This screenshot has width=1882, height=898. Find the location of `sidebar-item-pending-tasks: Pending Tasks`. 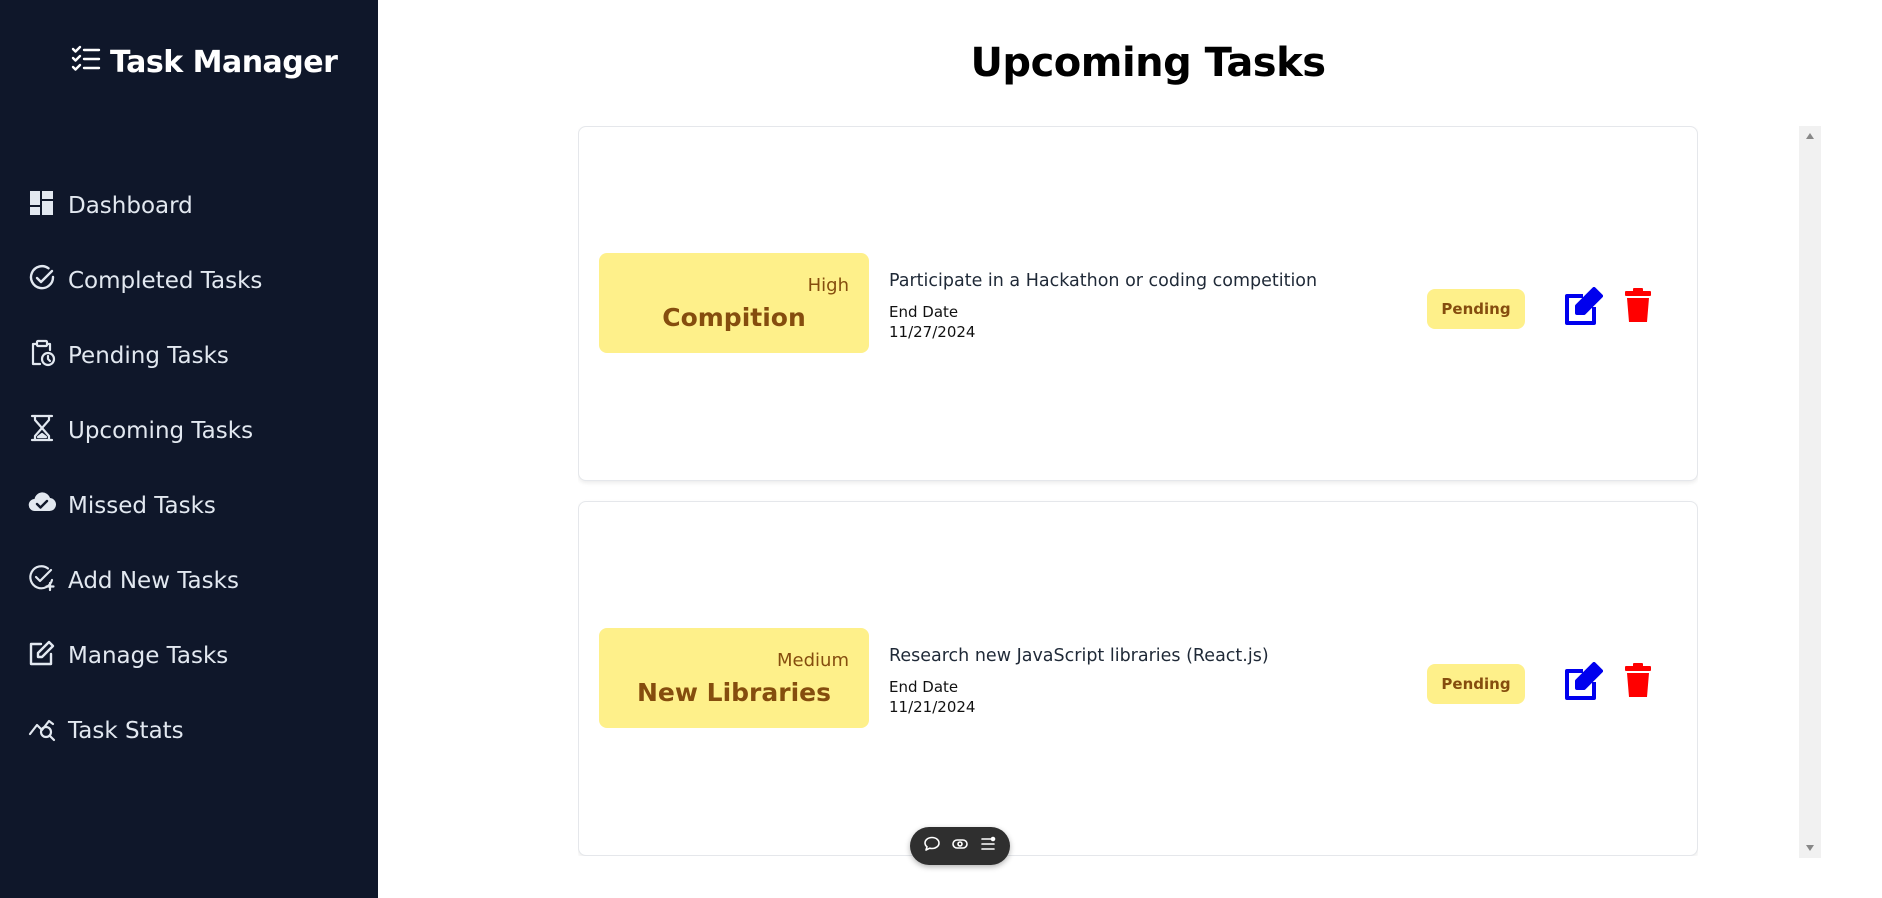

sidebar-item-pending-tasks: Pending Tasks is located at coordinates (145, 355).